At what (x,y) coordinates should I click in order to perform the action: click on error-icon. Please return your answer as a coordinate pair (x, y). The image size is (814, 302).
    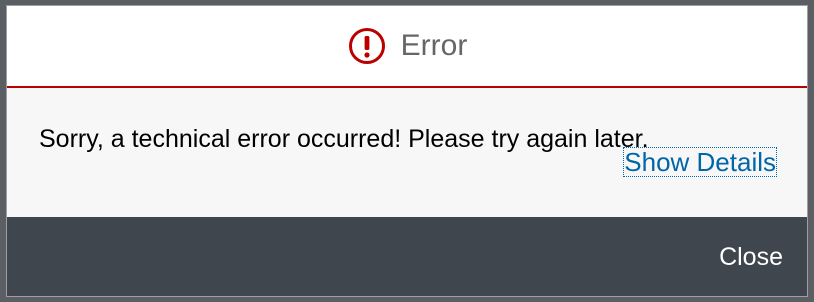
    Looking at the image, I should click on (367, 46).